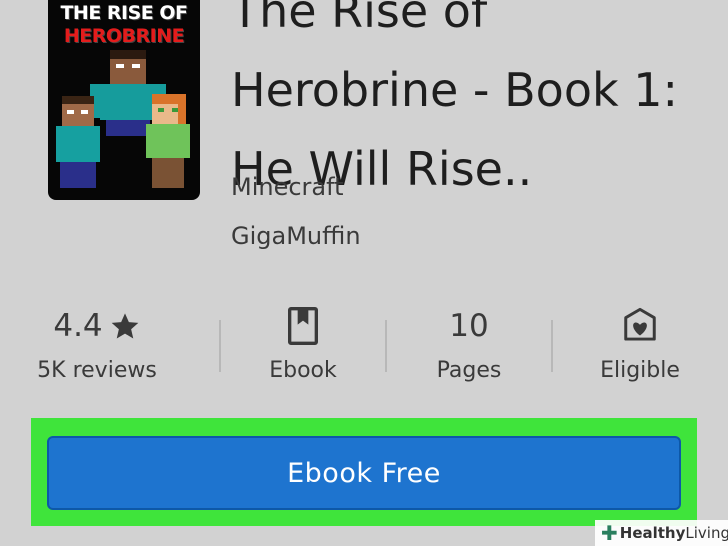 The width and height of the screenshot is (728, 546). I want to click on cover-characters-illustration, so click(123, 119).